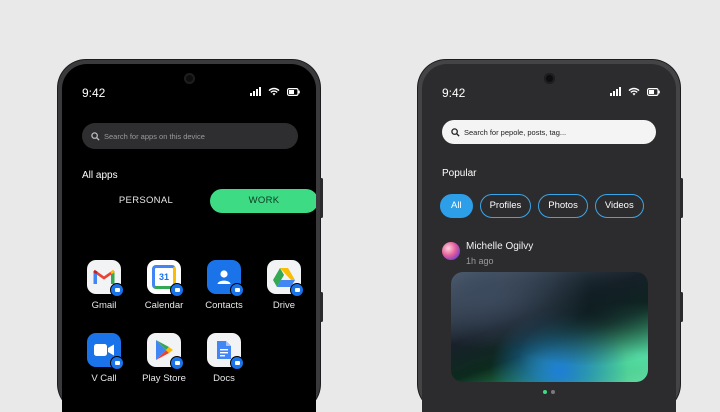  Describe the element at coordinates (105, 278) in the screenshot. I see `gmail-icon` at that location.